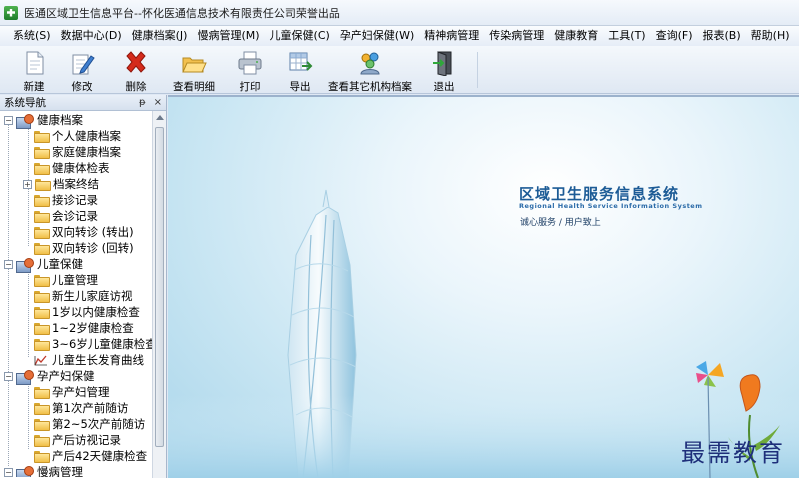 The image size is (799, 478). Describe the element at coordinates (160, 117) in the screenshot. I see `scroll-up-icon` at that location.